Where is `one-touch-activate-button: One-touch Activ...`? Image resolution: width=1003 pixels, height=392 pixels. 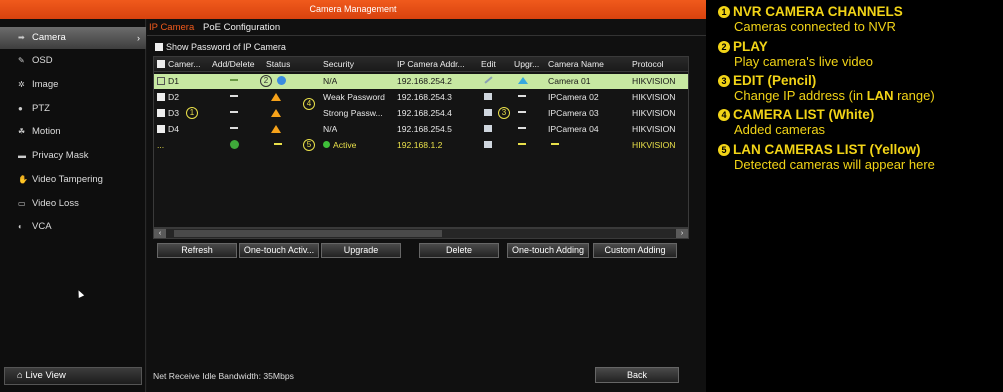 one-touch-activate-button: One-touch Activ... is located at coordinates (279, 250).